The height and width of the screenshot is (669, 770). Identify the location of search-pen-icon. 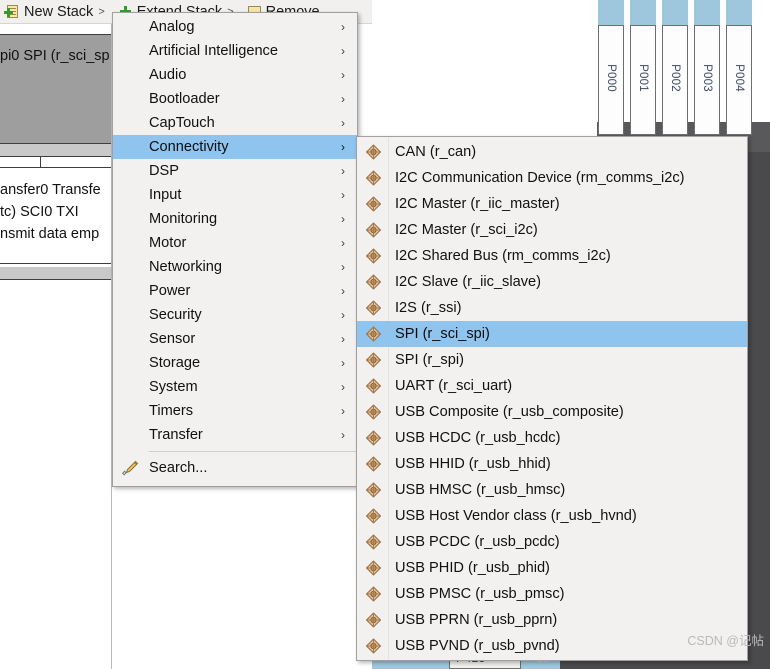
(130, 468).